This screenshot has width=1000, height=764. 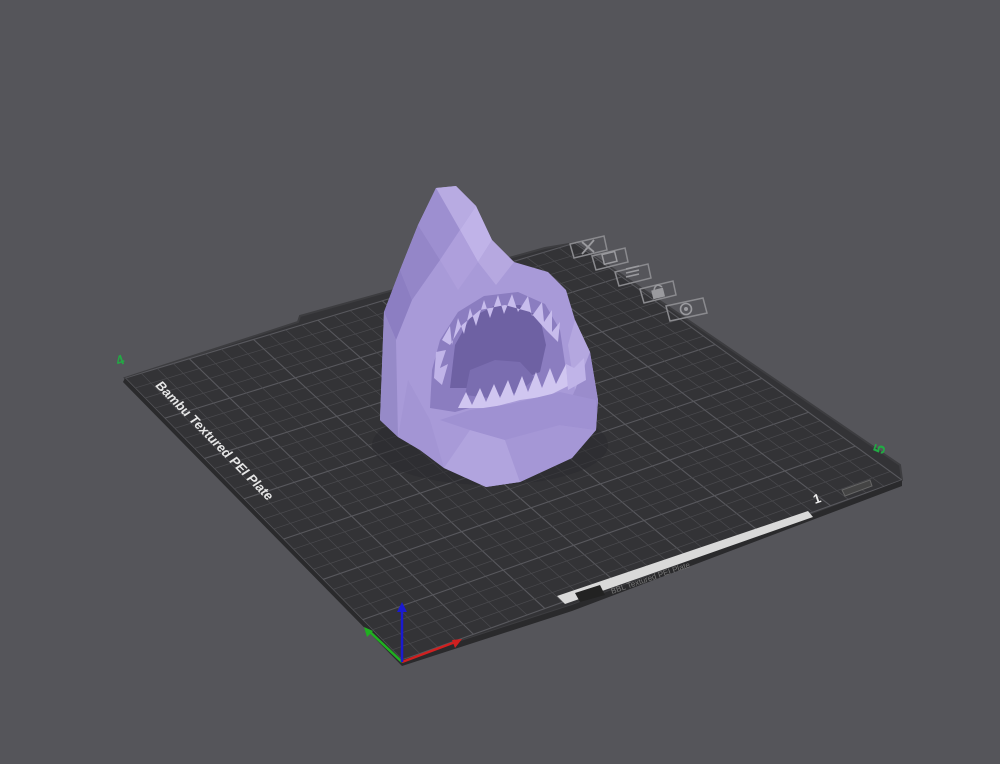 I want to click on shark-head-model, so click(x=490, y=336).